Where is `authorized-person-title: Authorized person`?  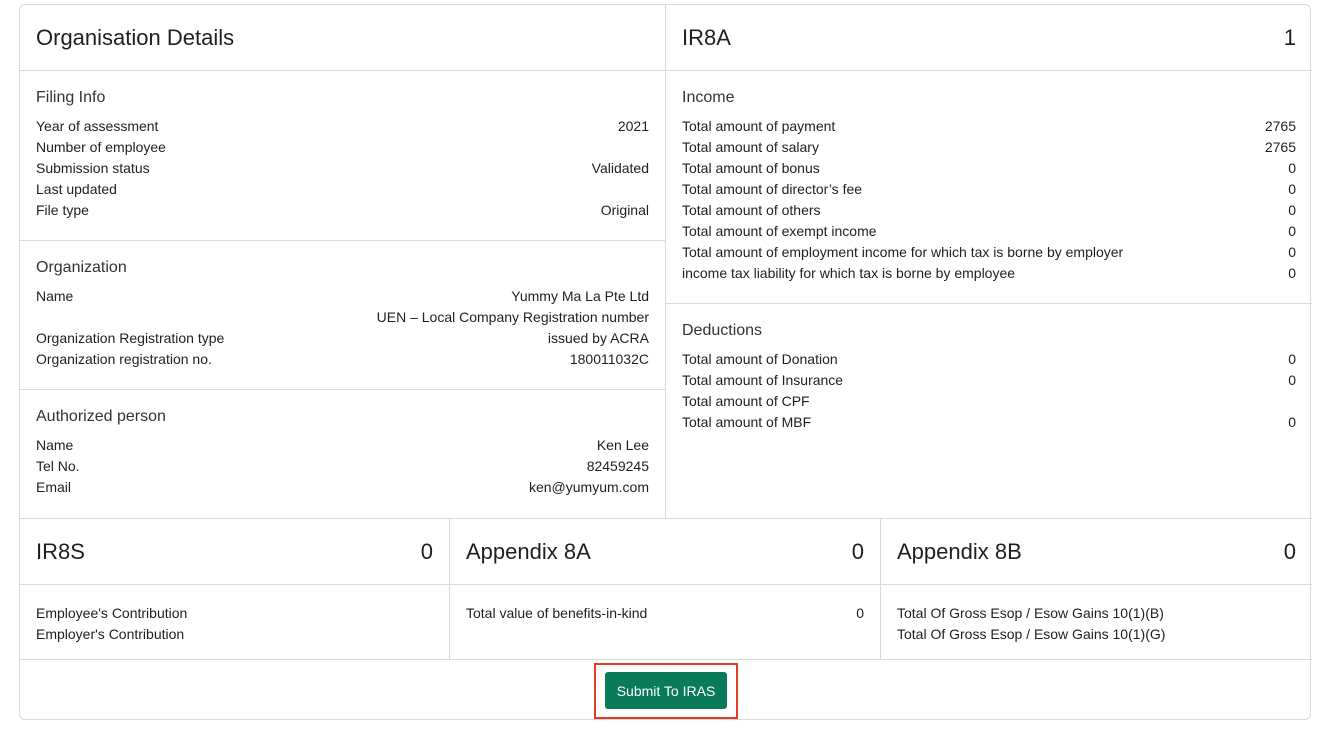
authorized-person-title: Authorized person is located at coordinates (101, 416).